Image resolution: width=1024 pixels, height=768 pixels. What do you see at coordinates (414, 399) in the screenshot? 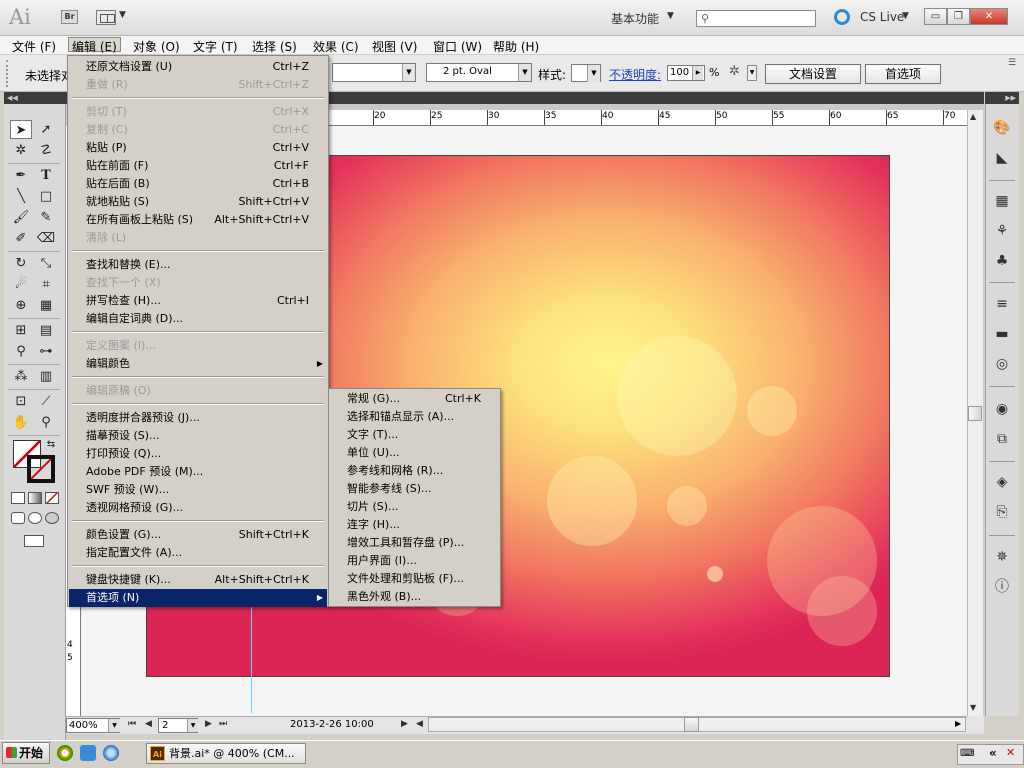
I see `pref-general: 常规 (G)... Ctrl+K` at bounding box center [414, 399].